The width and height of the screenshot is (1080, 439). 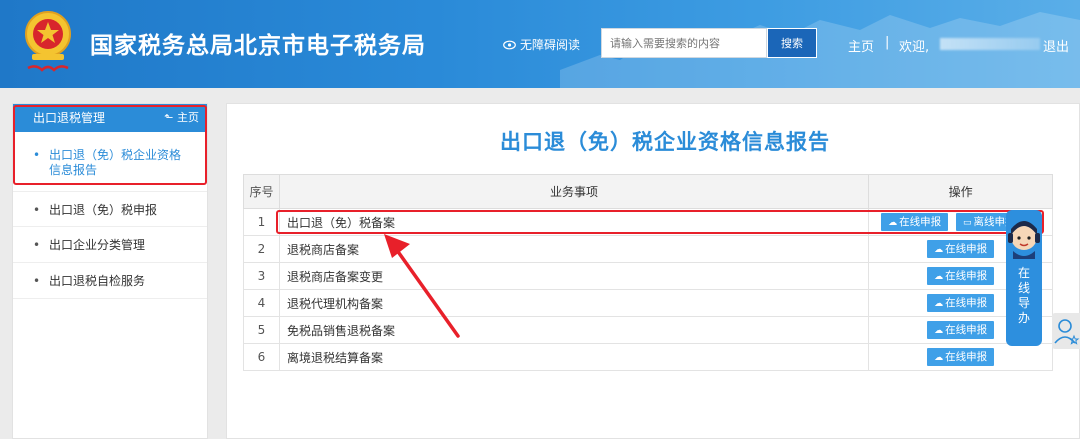 I want to click on table-row: 1 出口退（免）税备案 ☁ 在线申报 ▭ 离线申报, so click(x=648, y=222).